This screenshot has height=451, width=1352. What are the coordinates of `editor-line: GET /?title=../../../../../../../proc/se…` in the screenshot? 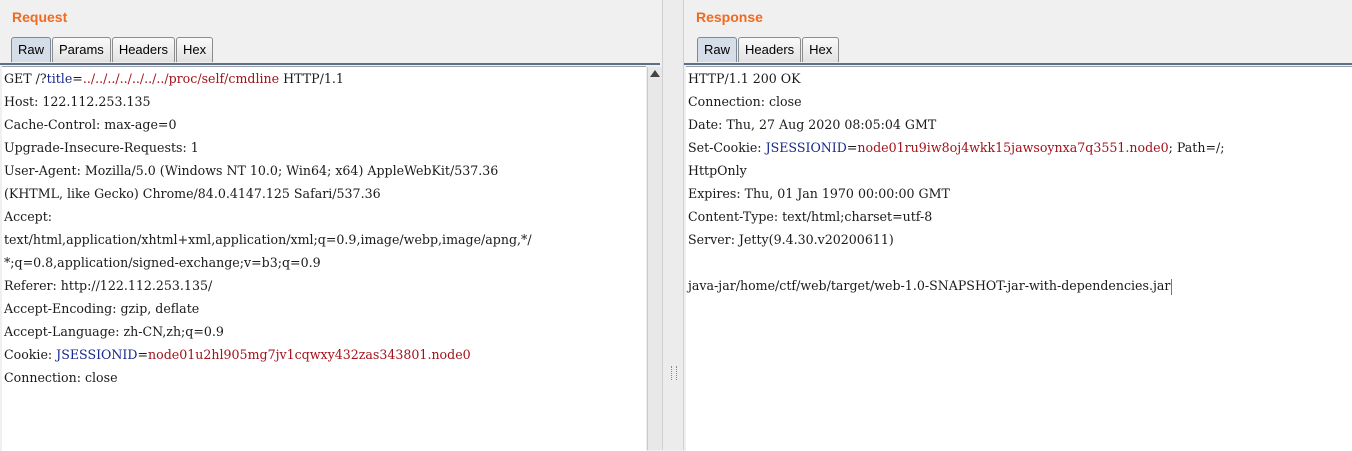 It's located at (324, 78).